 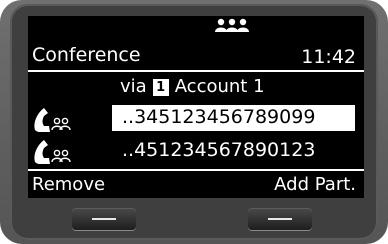 What do you see at coordinates (219, 86) in the screenshot?
I see `account-name: Account 1` at bounding box center [219, 86].